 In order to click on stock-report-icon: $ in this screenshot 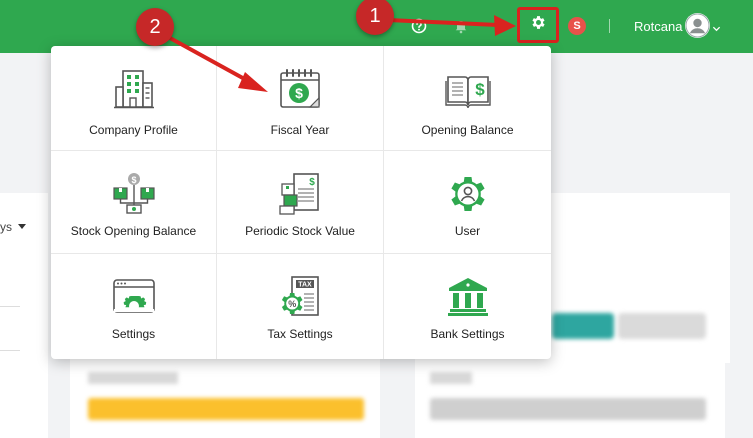, I will do `click(300, 194)`.